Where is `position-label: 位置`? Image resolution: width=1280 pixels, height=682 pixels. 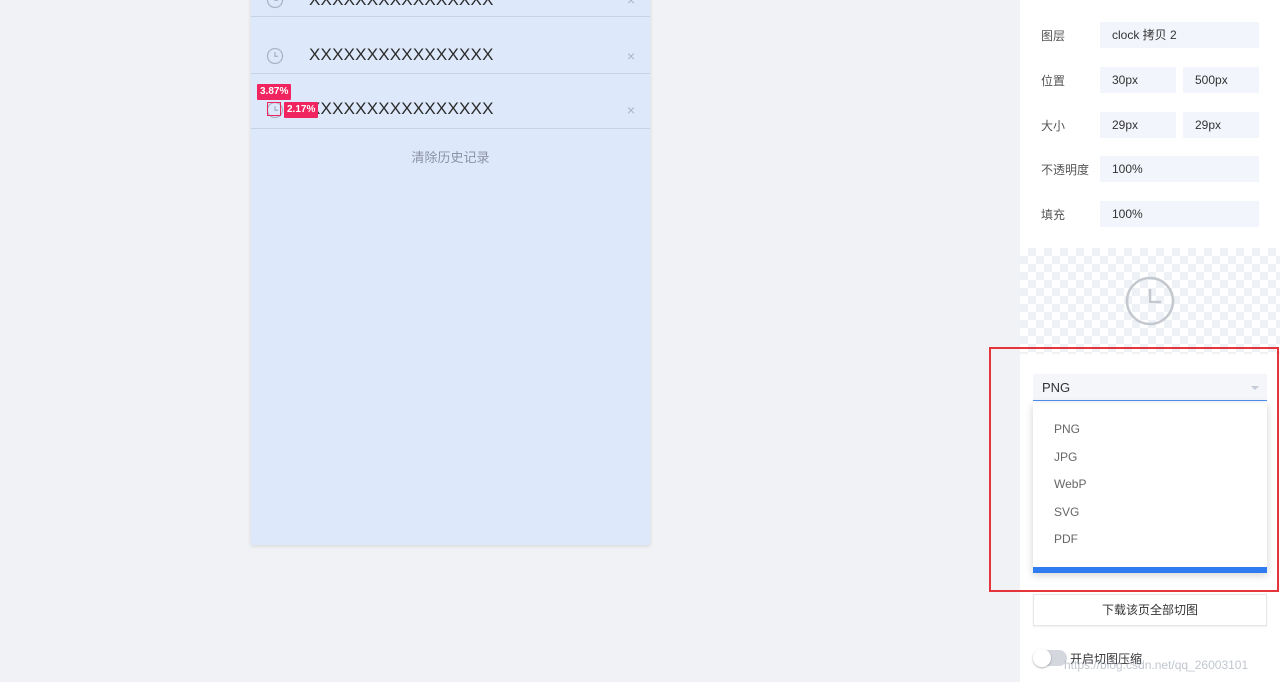 position-label: 位置 is located at coordinates (1053, 81).